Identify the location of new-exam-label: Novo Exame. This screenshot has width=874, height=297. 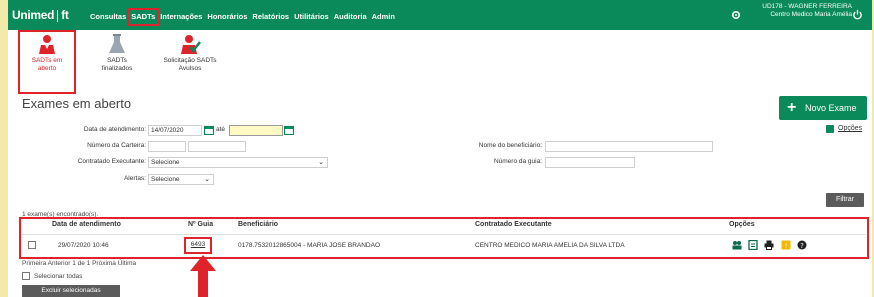
(831, 108).